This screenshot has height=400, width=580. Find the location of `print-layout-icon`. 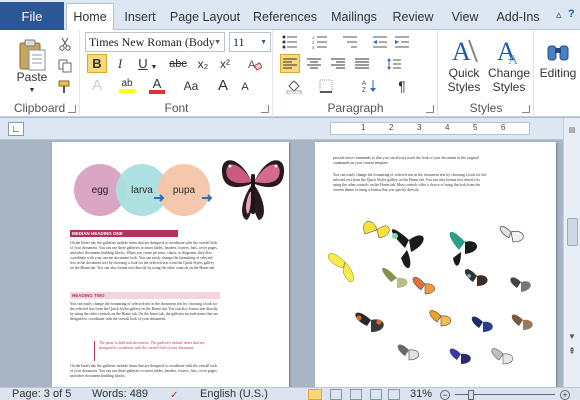

print-layout-icon is located at coordinates (315, 394).